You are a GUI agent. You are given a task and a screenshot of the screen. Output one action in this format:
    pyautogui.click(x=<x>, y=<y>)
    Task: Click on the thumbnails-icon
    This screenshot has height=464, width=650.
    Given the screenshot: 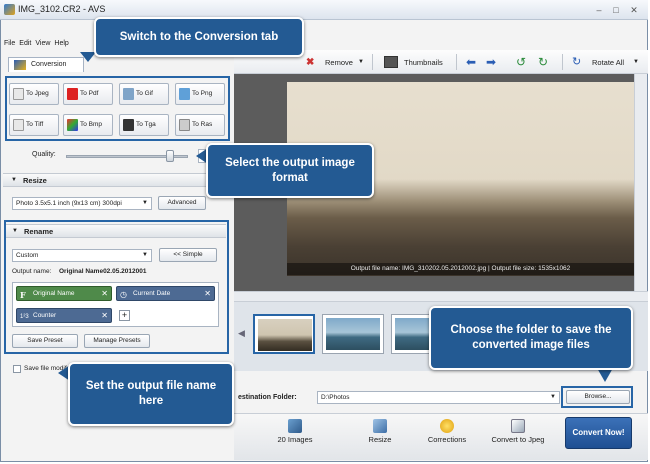 What is the action you would take?
    pyautogui.click(x=391, y=62)
    